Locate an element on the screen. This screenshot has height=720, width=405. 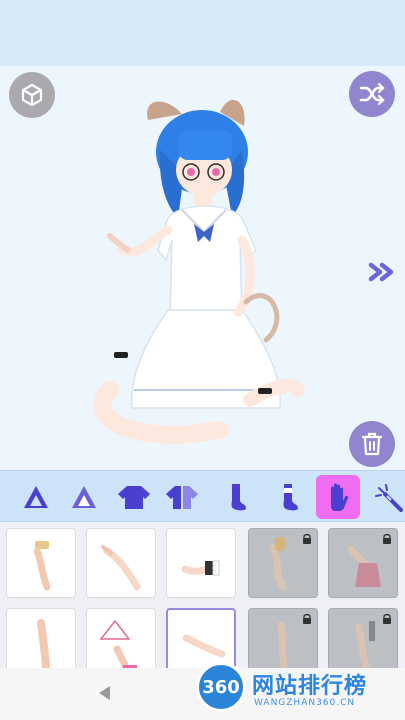
tab-hair-back is located at coordinates (84, 497).